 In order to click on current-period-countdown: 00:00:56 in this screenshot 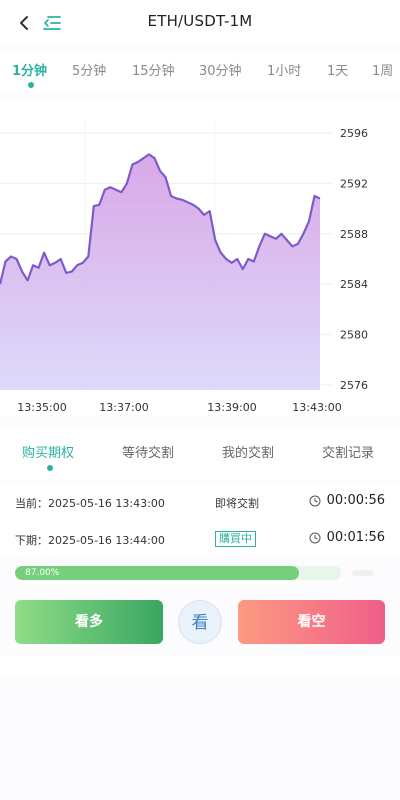, I will do `click(355, 500)`.